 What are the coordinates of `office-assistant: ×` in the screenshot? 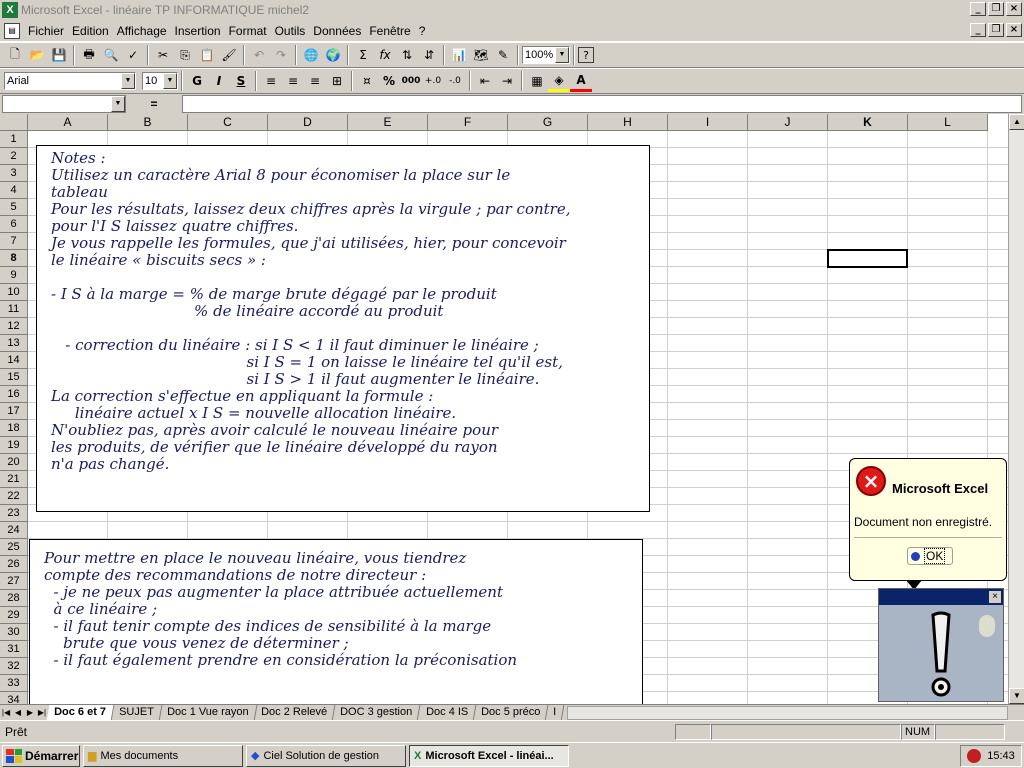 It's located at (941, 645).